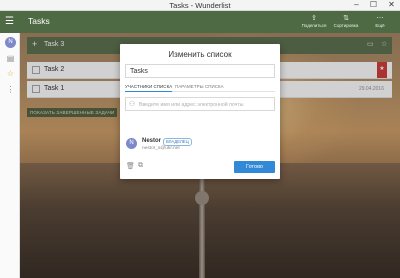 The width and height of the screenshot is (400, 278). What do you see at coordinates (346, 25) in the screenshot?
I see `sort-label: Сортировка` at bounding box center [346, 25].